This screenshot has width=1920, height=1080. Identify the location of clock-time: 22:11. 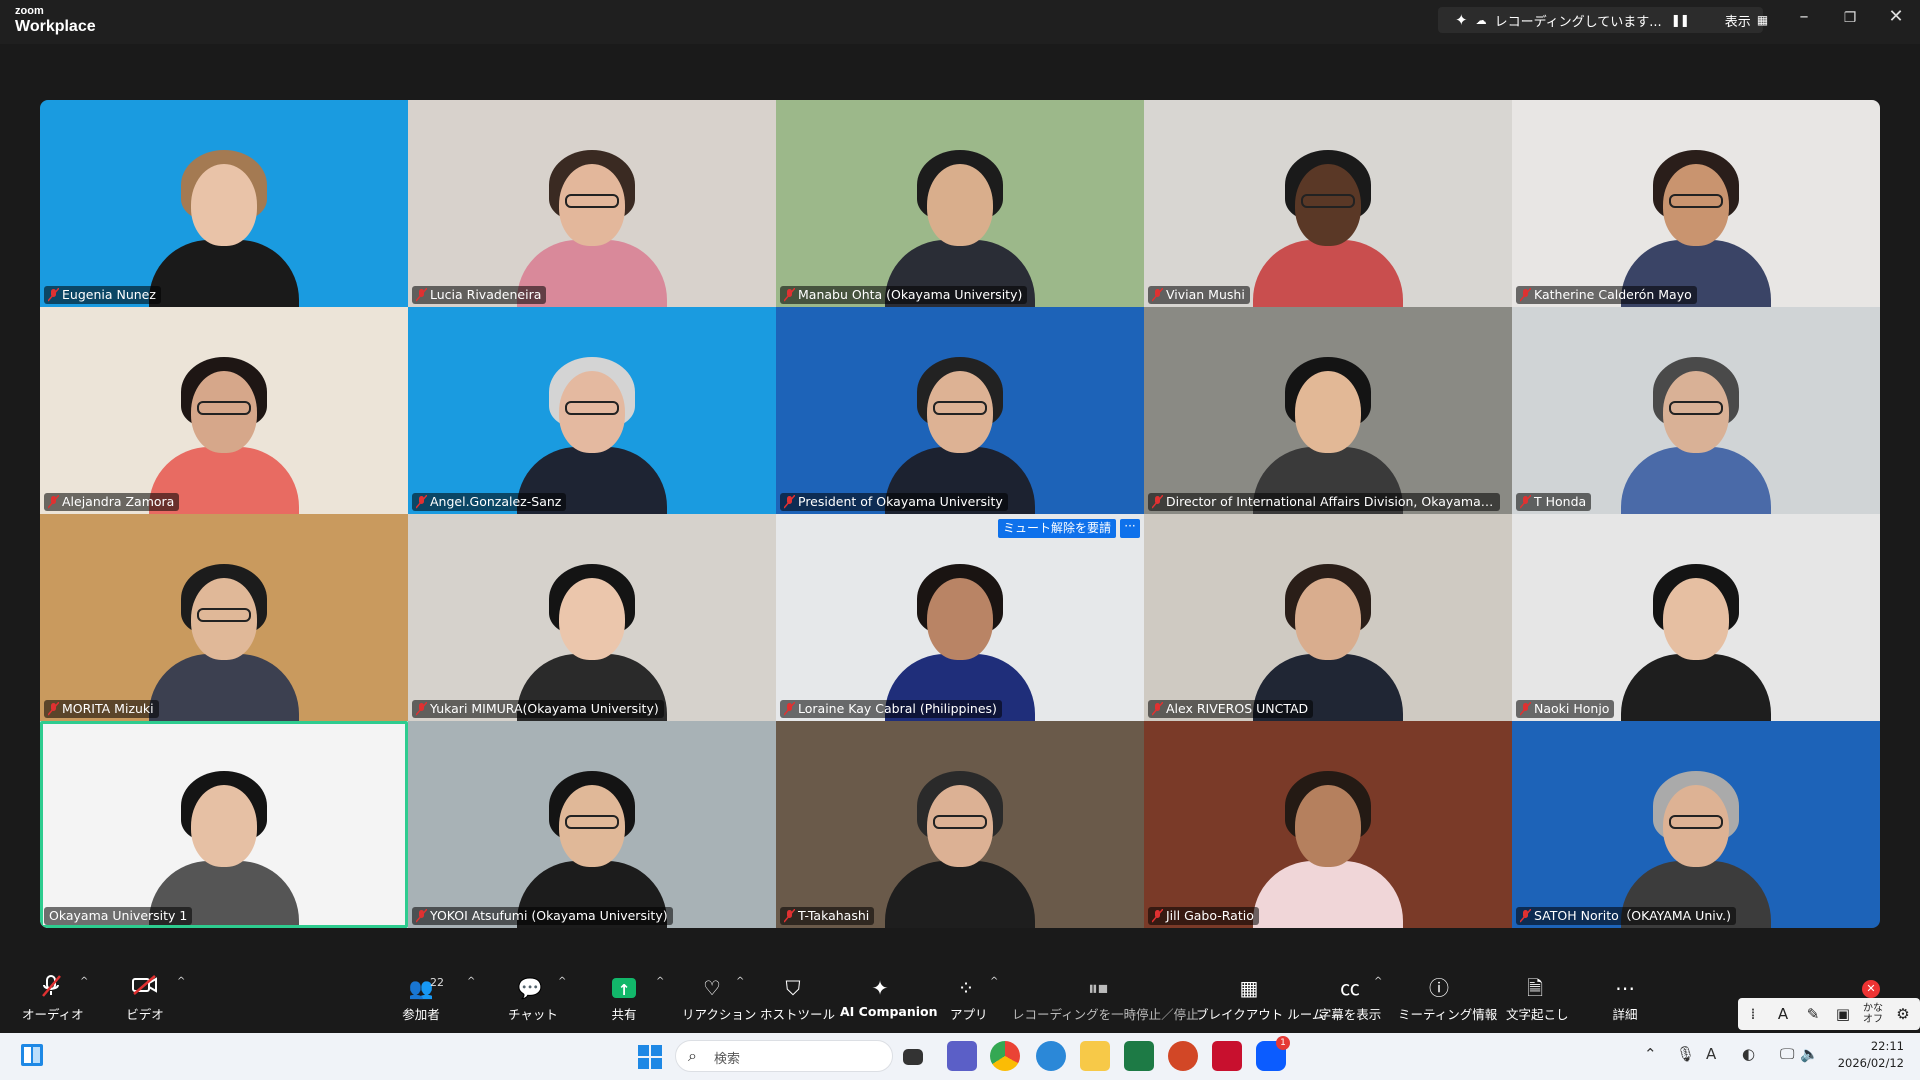
(1887, 1046).